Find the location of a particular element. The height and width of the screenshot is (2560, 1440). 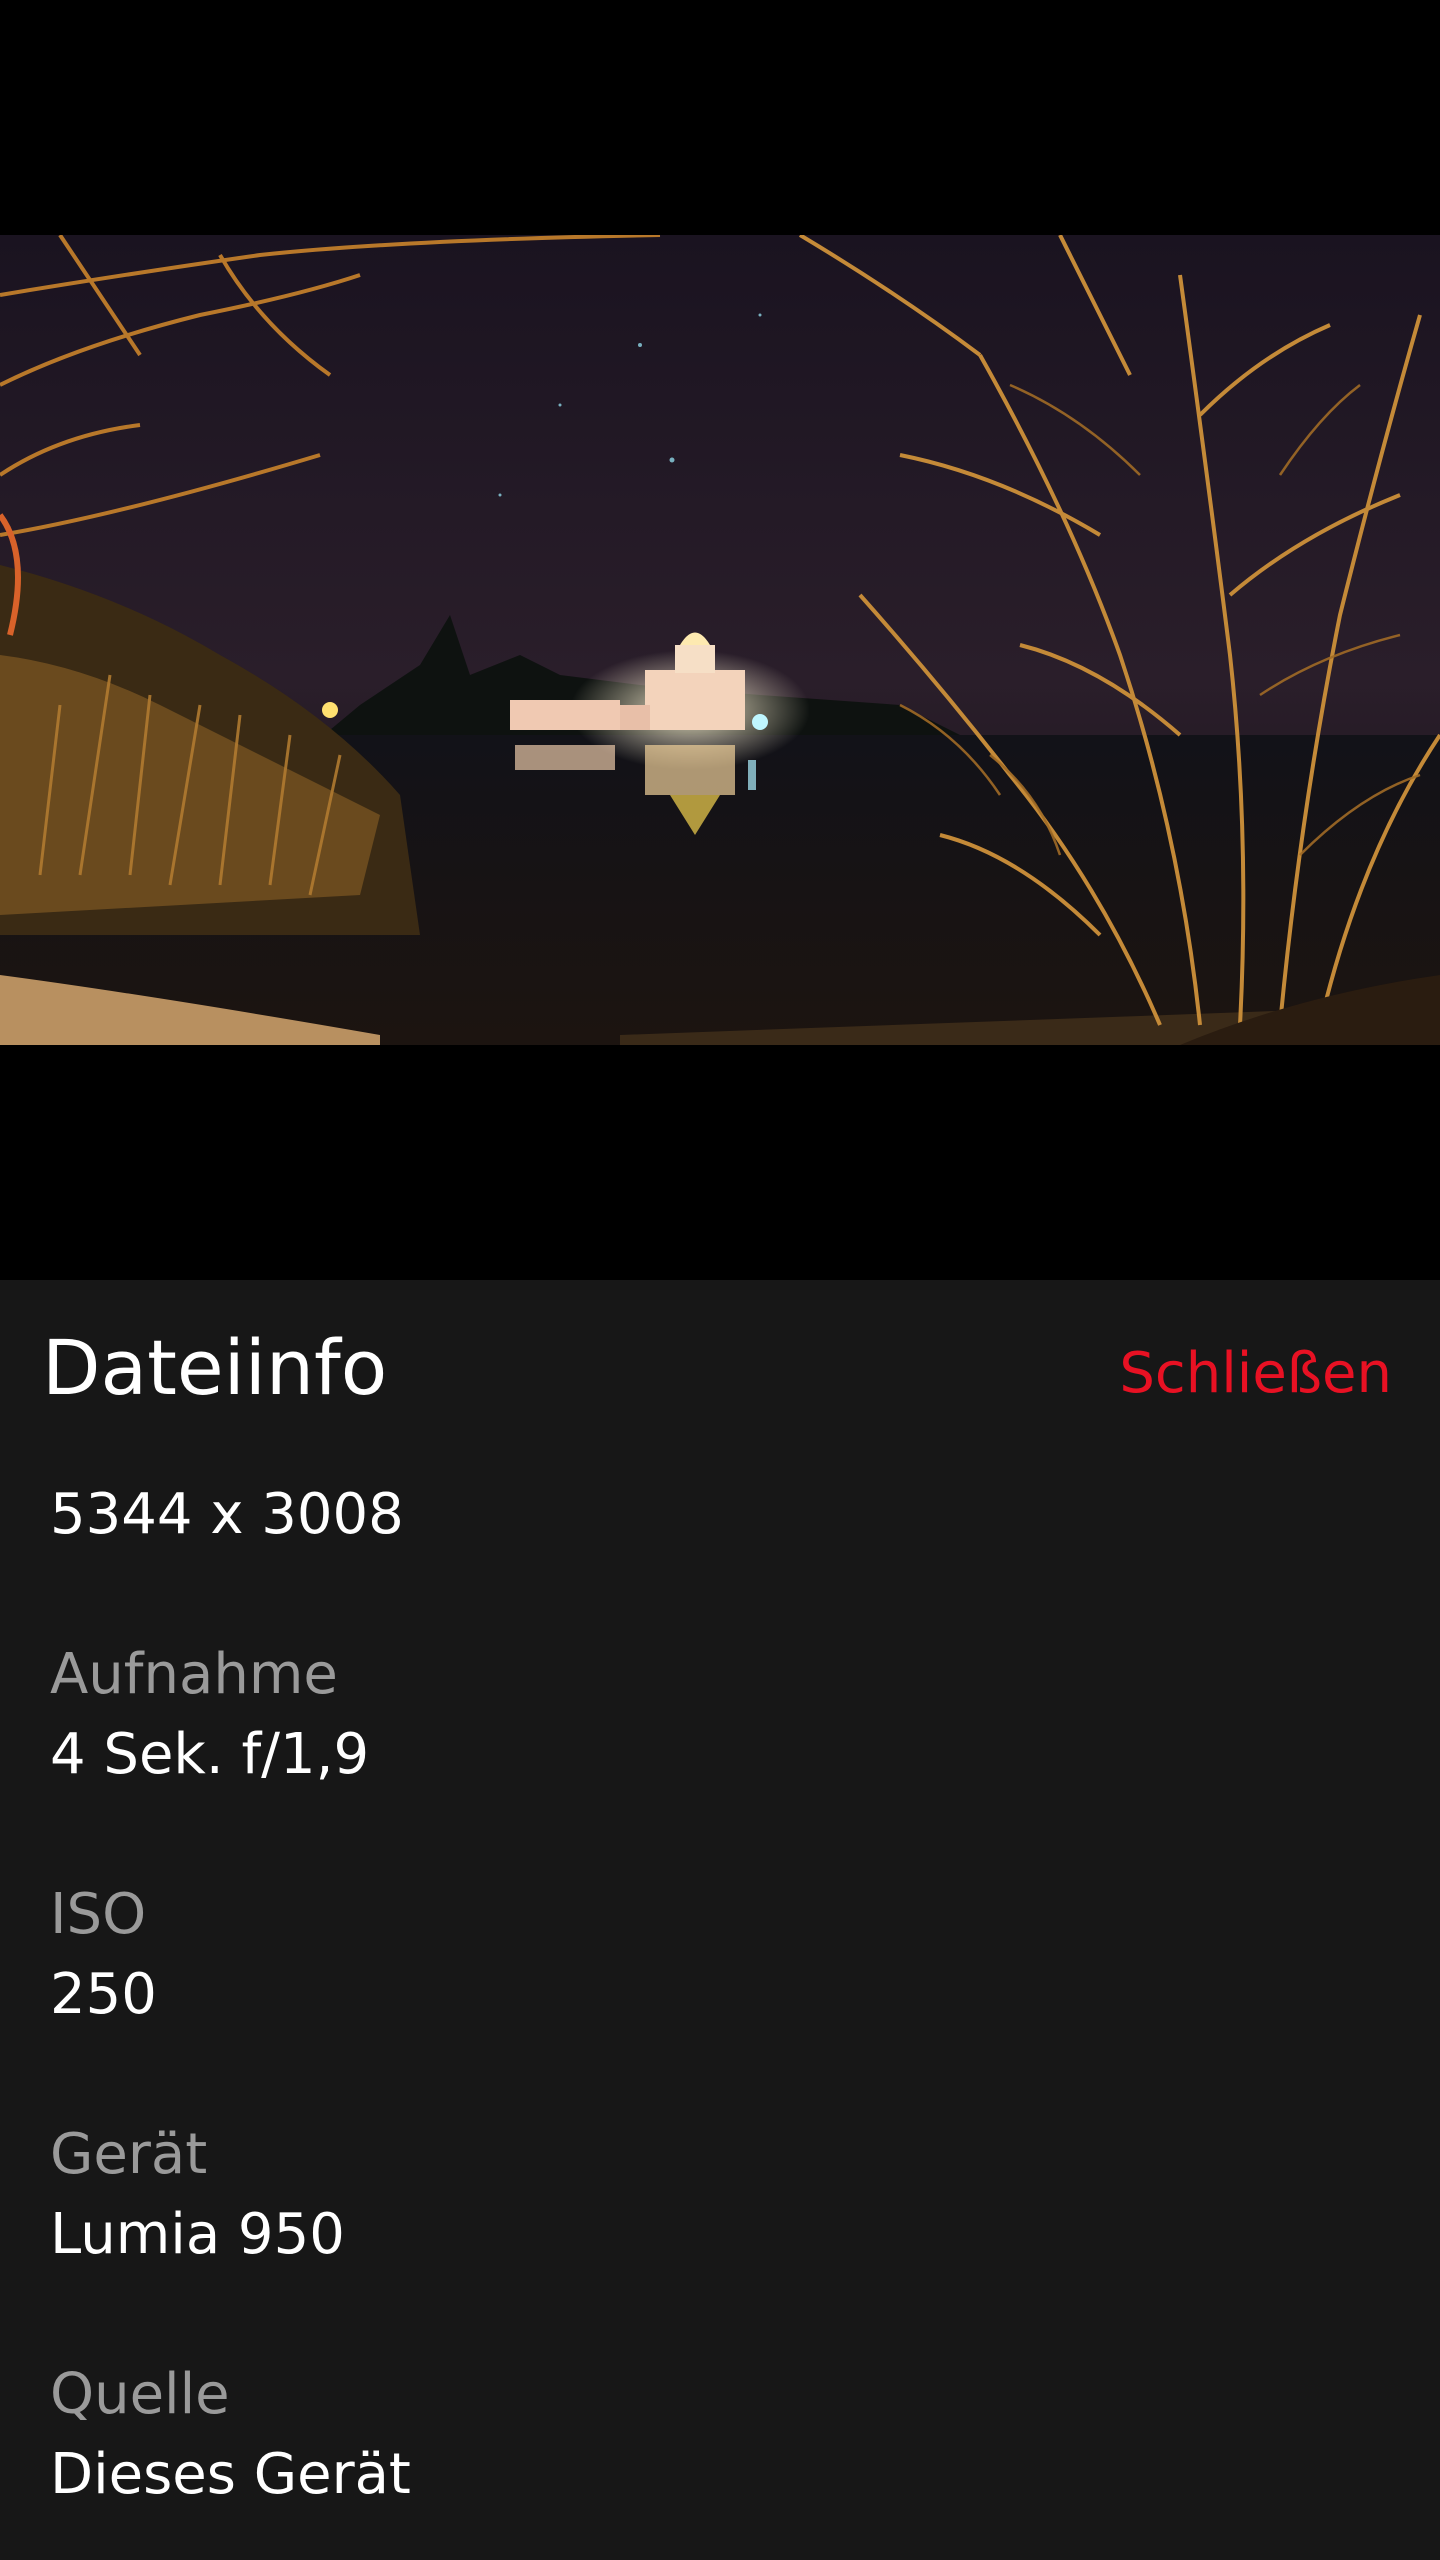

device-row: Gerät Lumia 950 is located at coordinates (720, 2195).